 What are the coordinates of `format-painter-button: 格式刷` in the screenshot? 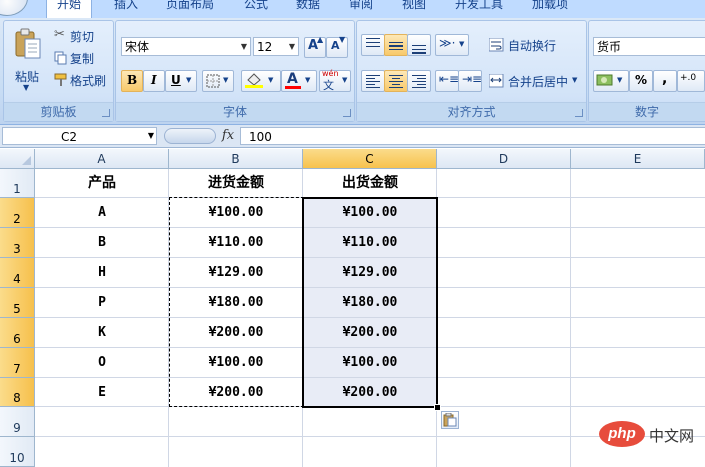 It's located at (83, 80).